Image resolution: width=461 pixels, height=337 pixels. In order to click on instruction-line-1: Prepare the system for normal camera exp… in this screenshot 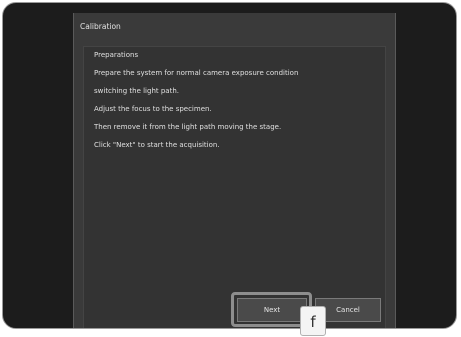, I will do `click(196, 73)`.